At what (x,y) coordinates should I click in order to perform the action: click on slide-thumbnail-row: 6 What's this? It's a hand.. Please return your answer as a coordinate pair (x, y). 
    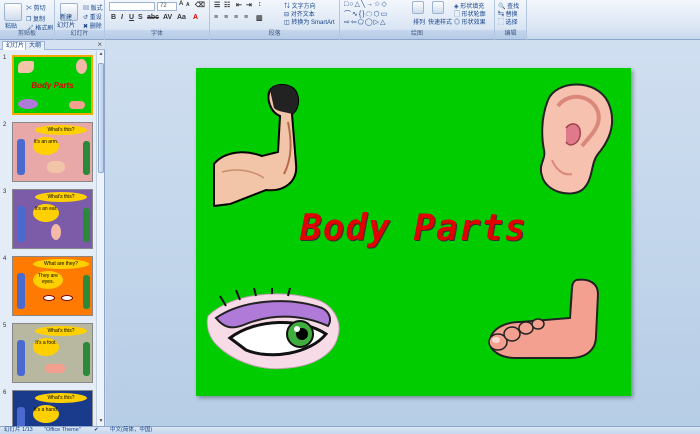
    Looking at the image, I should click on (48, 407).